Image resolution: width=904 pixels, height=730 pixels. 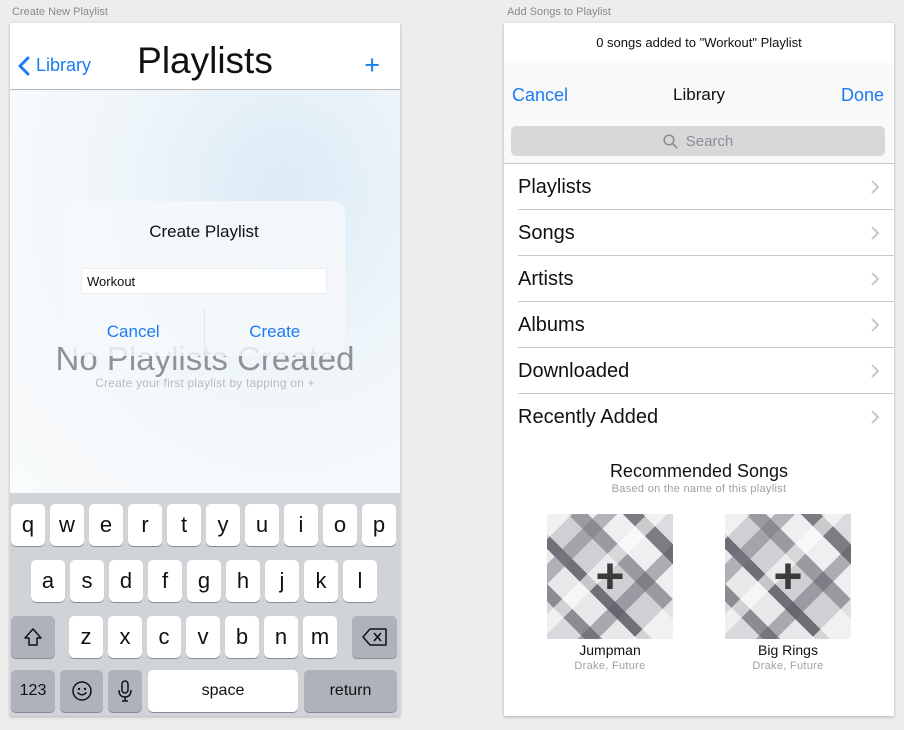 I want to click on library-item-label: Downloaded, so click(x=574, y=371).